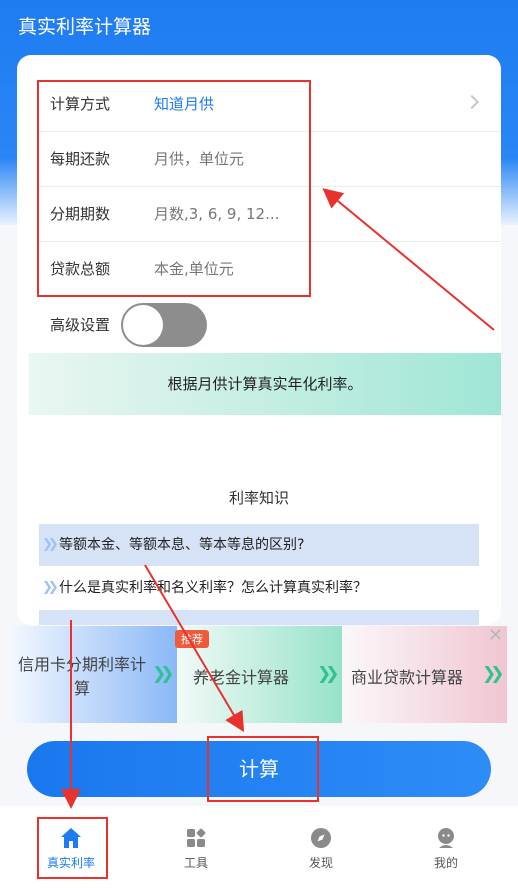  Describe the element at coordinates (258, 498) in the screenshot. I see `knowledge-title: 利率知识` at that location.